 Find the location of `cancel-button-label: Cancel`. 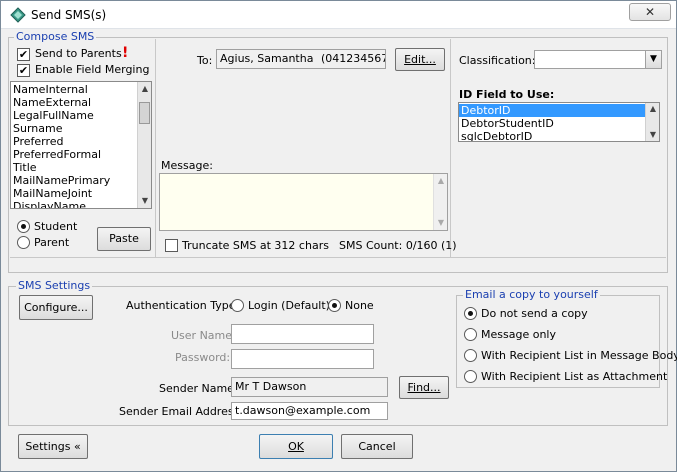

cancel-button-label: Cancel is located at coordinates (377, 446).